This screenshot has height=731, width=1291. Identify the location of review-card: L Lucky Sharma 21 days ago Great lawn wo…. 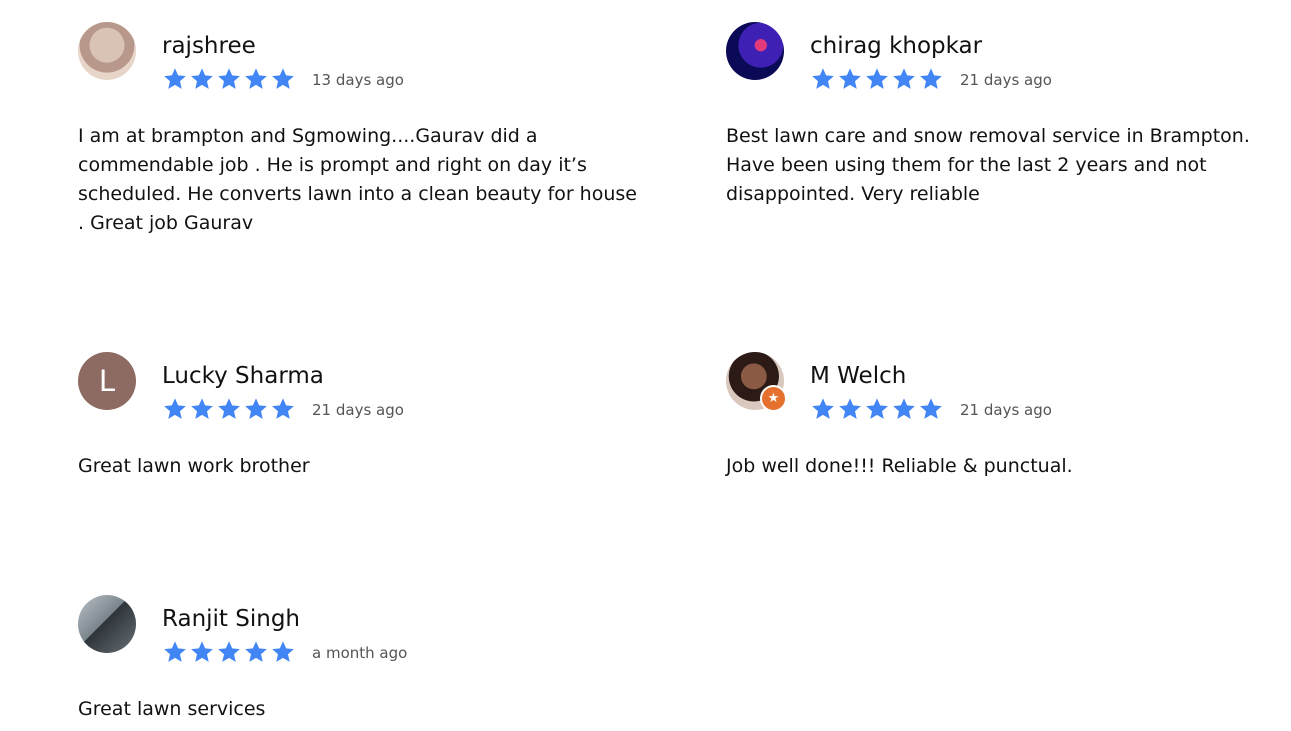
(363, 422).